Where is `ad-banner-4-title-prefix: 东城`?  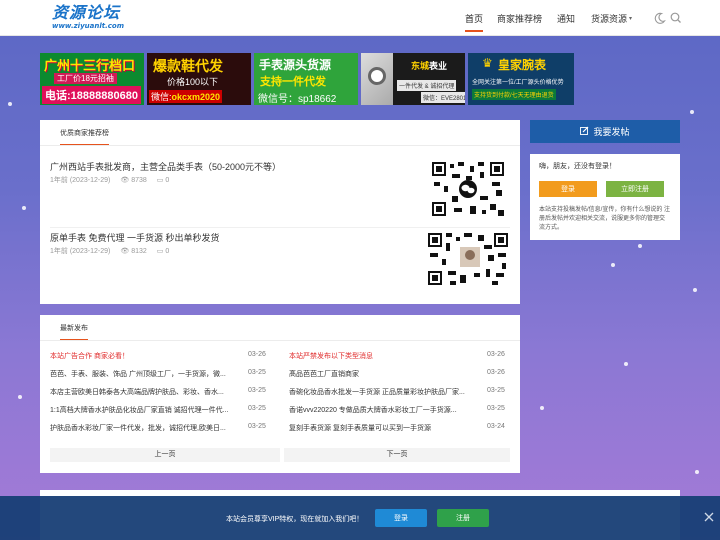 ad-banner-4-title-prefix: 东城 is located at coordinates (419, 66).